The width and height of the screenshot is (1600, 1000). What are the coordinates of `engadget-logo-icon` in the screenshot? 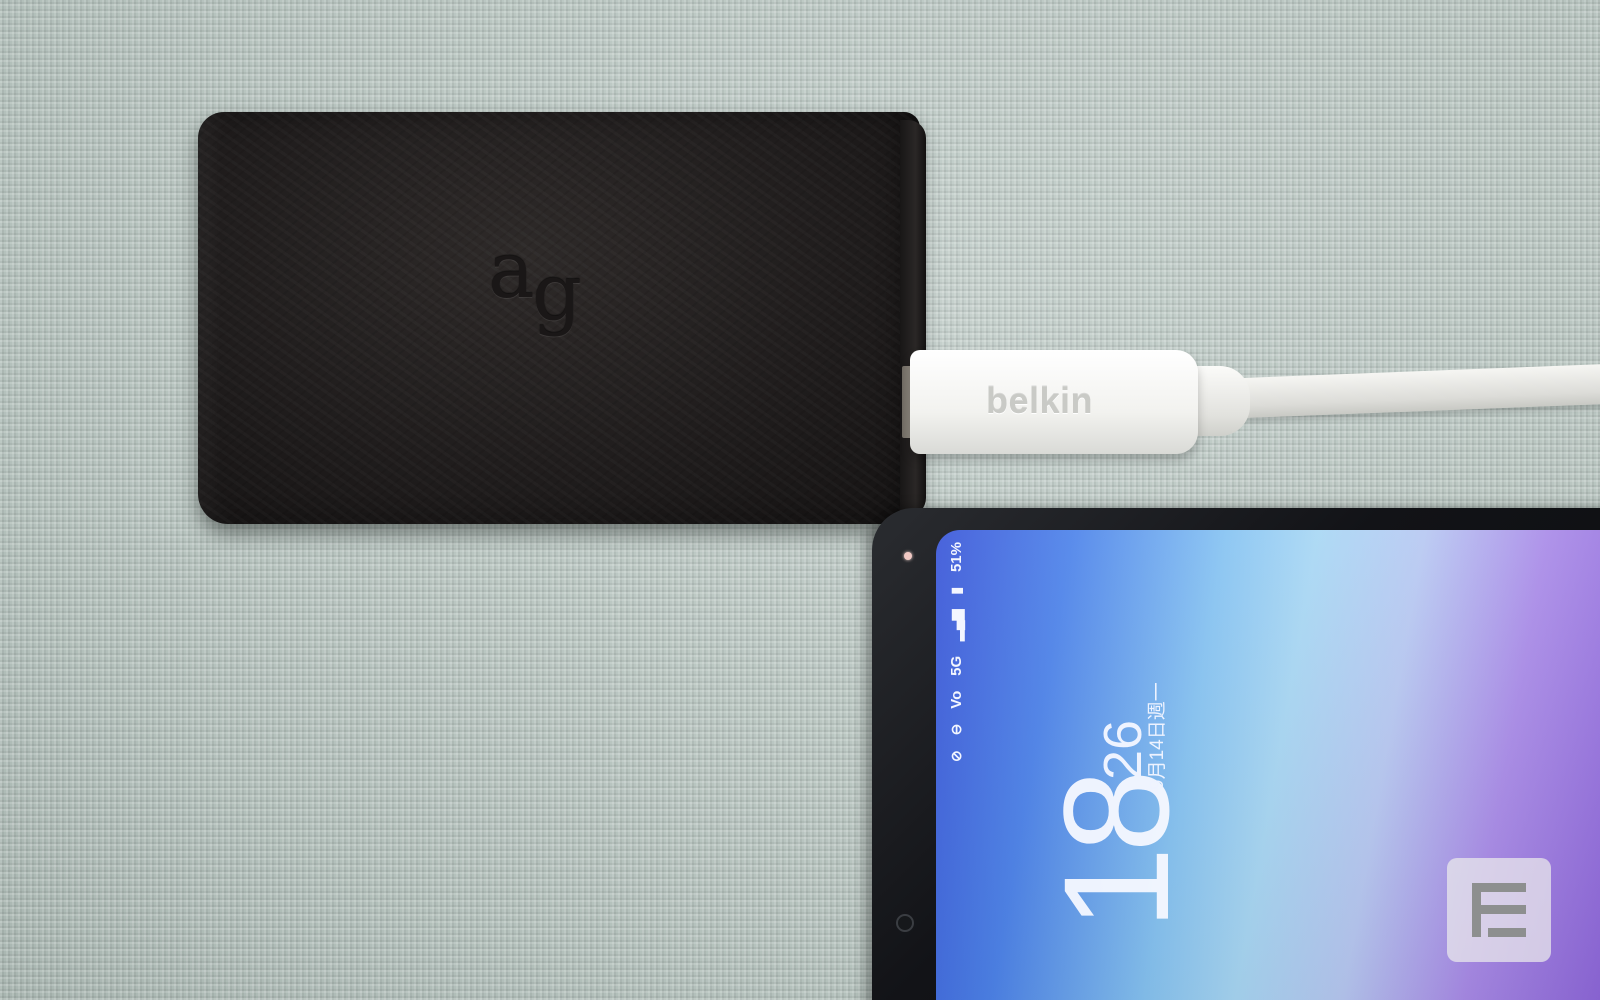 It's located at (1499, 910).